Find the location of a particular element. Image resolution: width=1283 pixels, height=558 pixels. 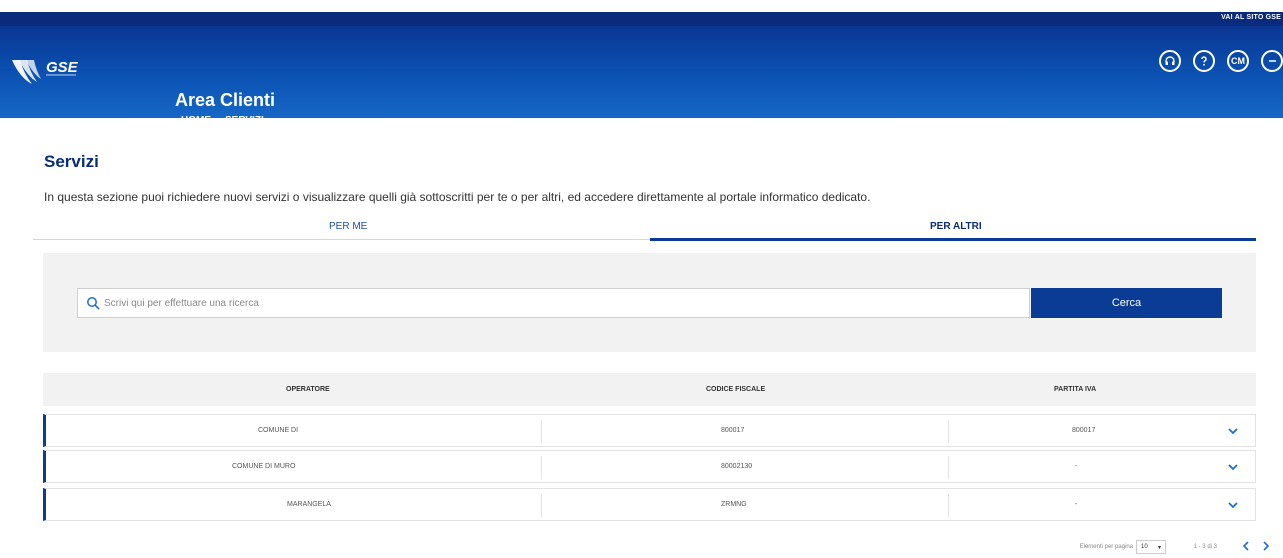

cell-operatore: COMUNE DI MURO is located at coordinates (264, 466).